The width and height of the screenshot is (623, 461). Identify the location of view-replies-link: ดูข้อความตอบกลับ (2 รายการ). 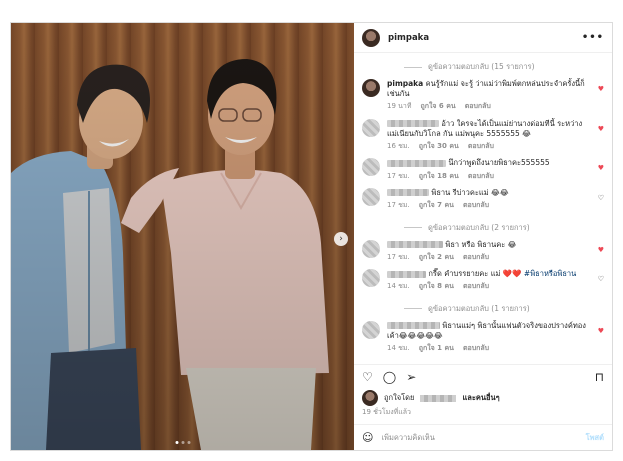
(483, 229).